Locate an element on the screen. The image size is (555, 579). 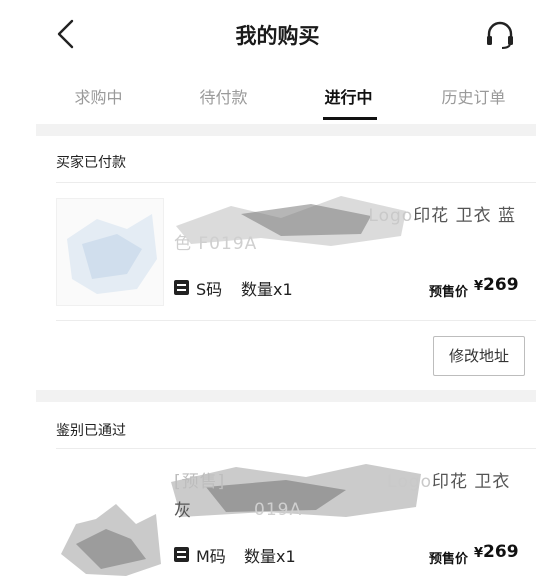
tab-seeking: 求购中 is located at coordinates (98, 96).